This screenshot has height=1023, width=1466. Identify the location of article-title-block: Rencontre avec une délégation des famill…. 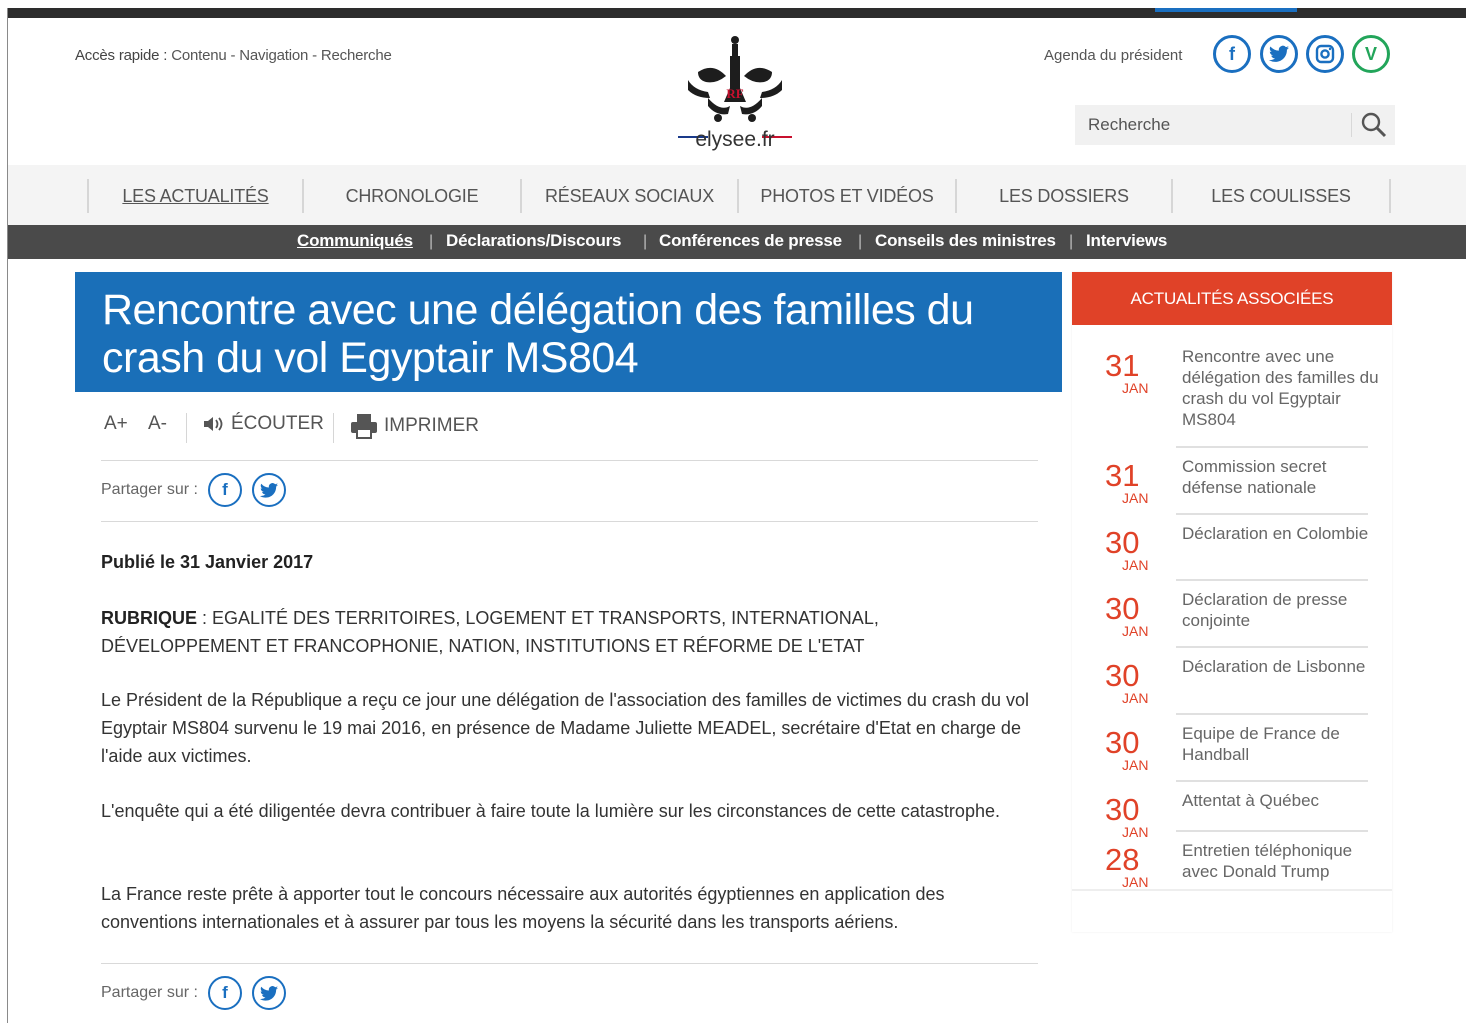
(568, 332).